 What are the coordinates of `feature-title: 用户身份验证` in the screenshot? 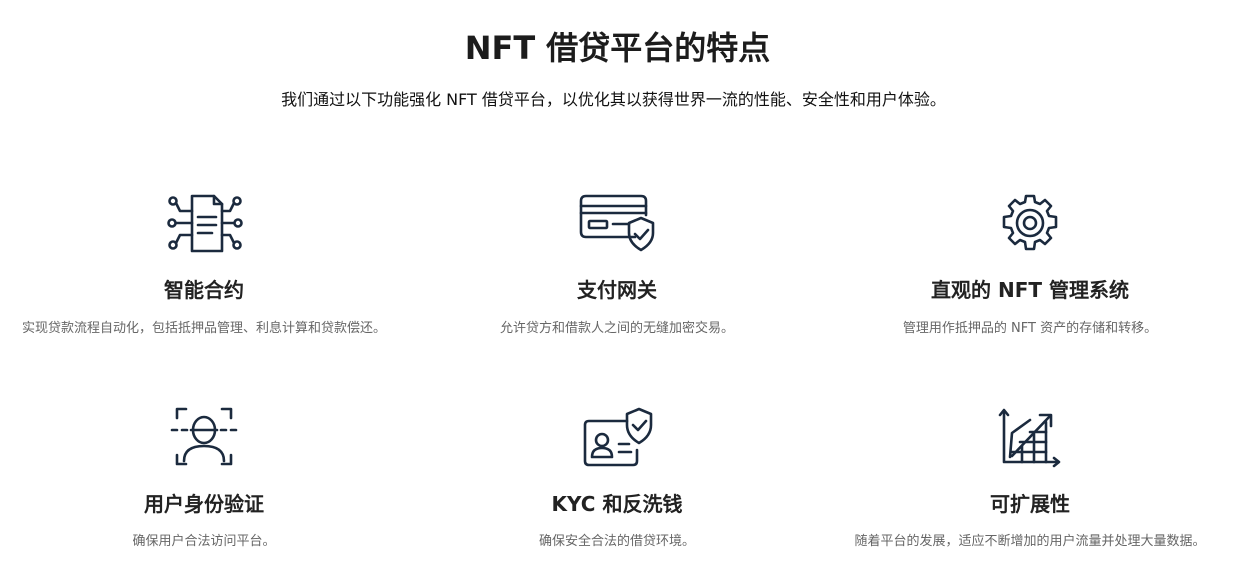 It's located at (204, 504).